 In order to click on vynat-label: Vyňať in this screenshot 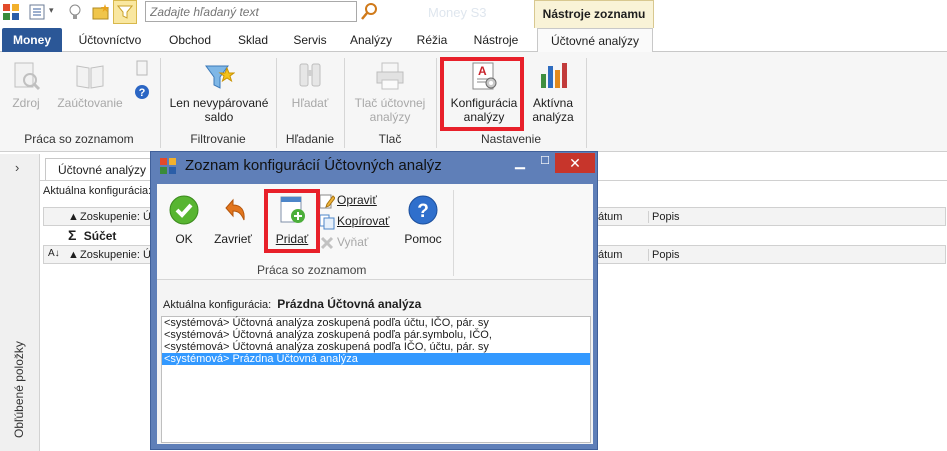, I will do `click(353, 242)`.